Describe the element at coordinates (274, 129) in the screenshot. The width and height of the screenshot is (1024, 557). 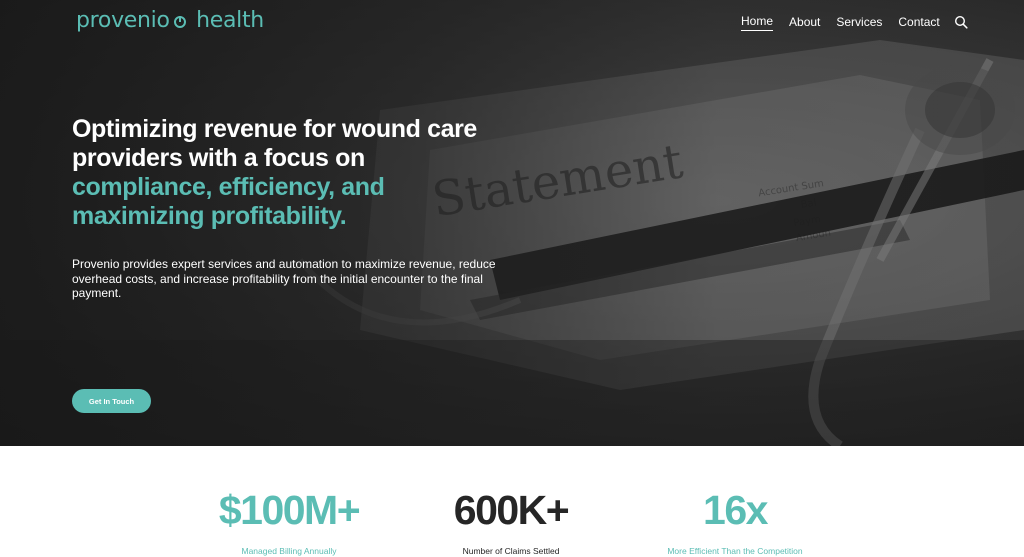
I see `headline-line-1: Optimizing revenue for wound care` at that location.